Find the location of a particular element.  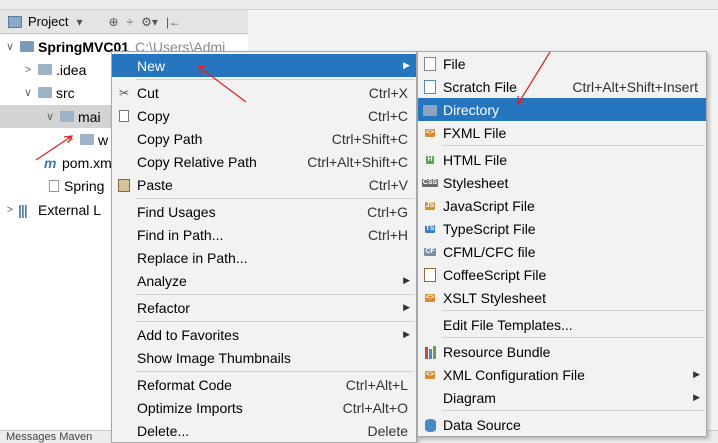

file-icon is located at coordinates (430, 64).